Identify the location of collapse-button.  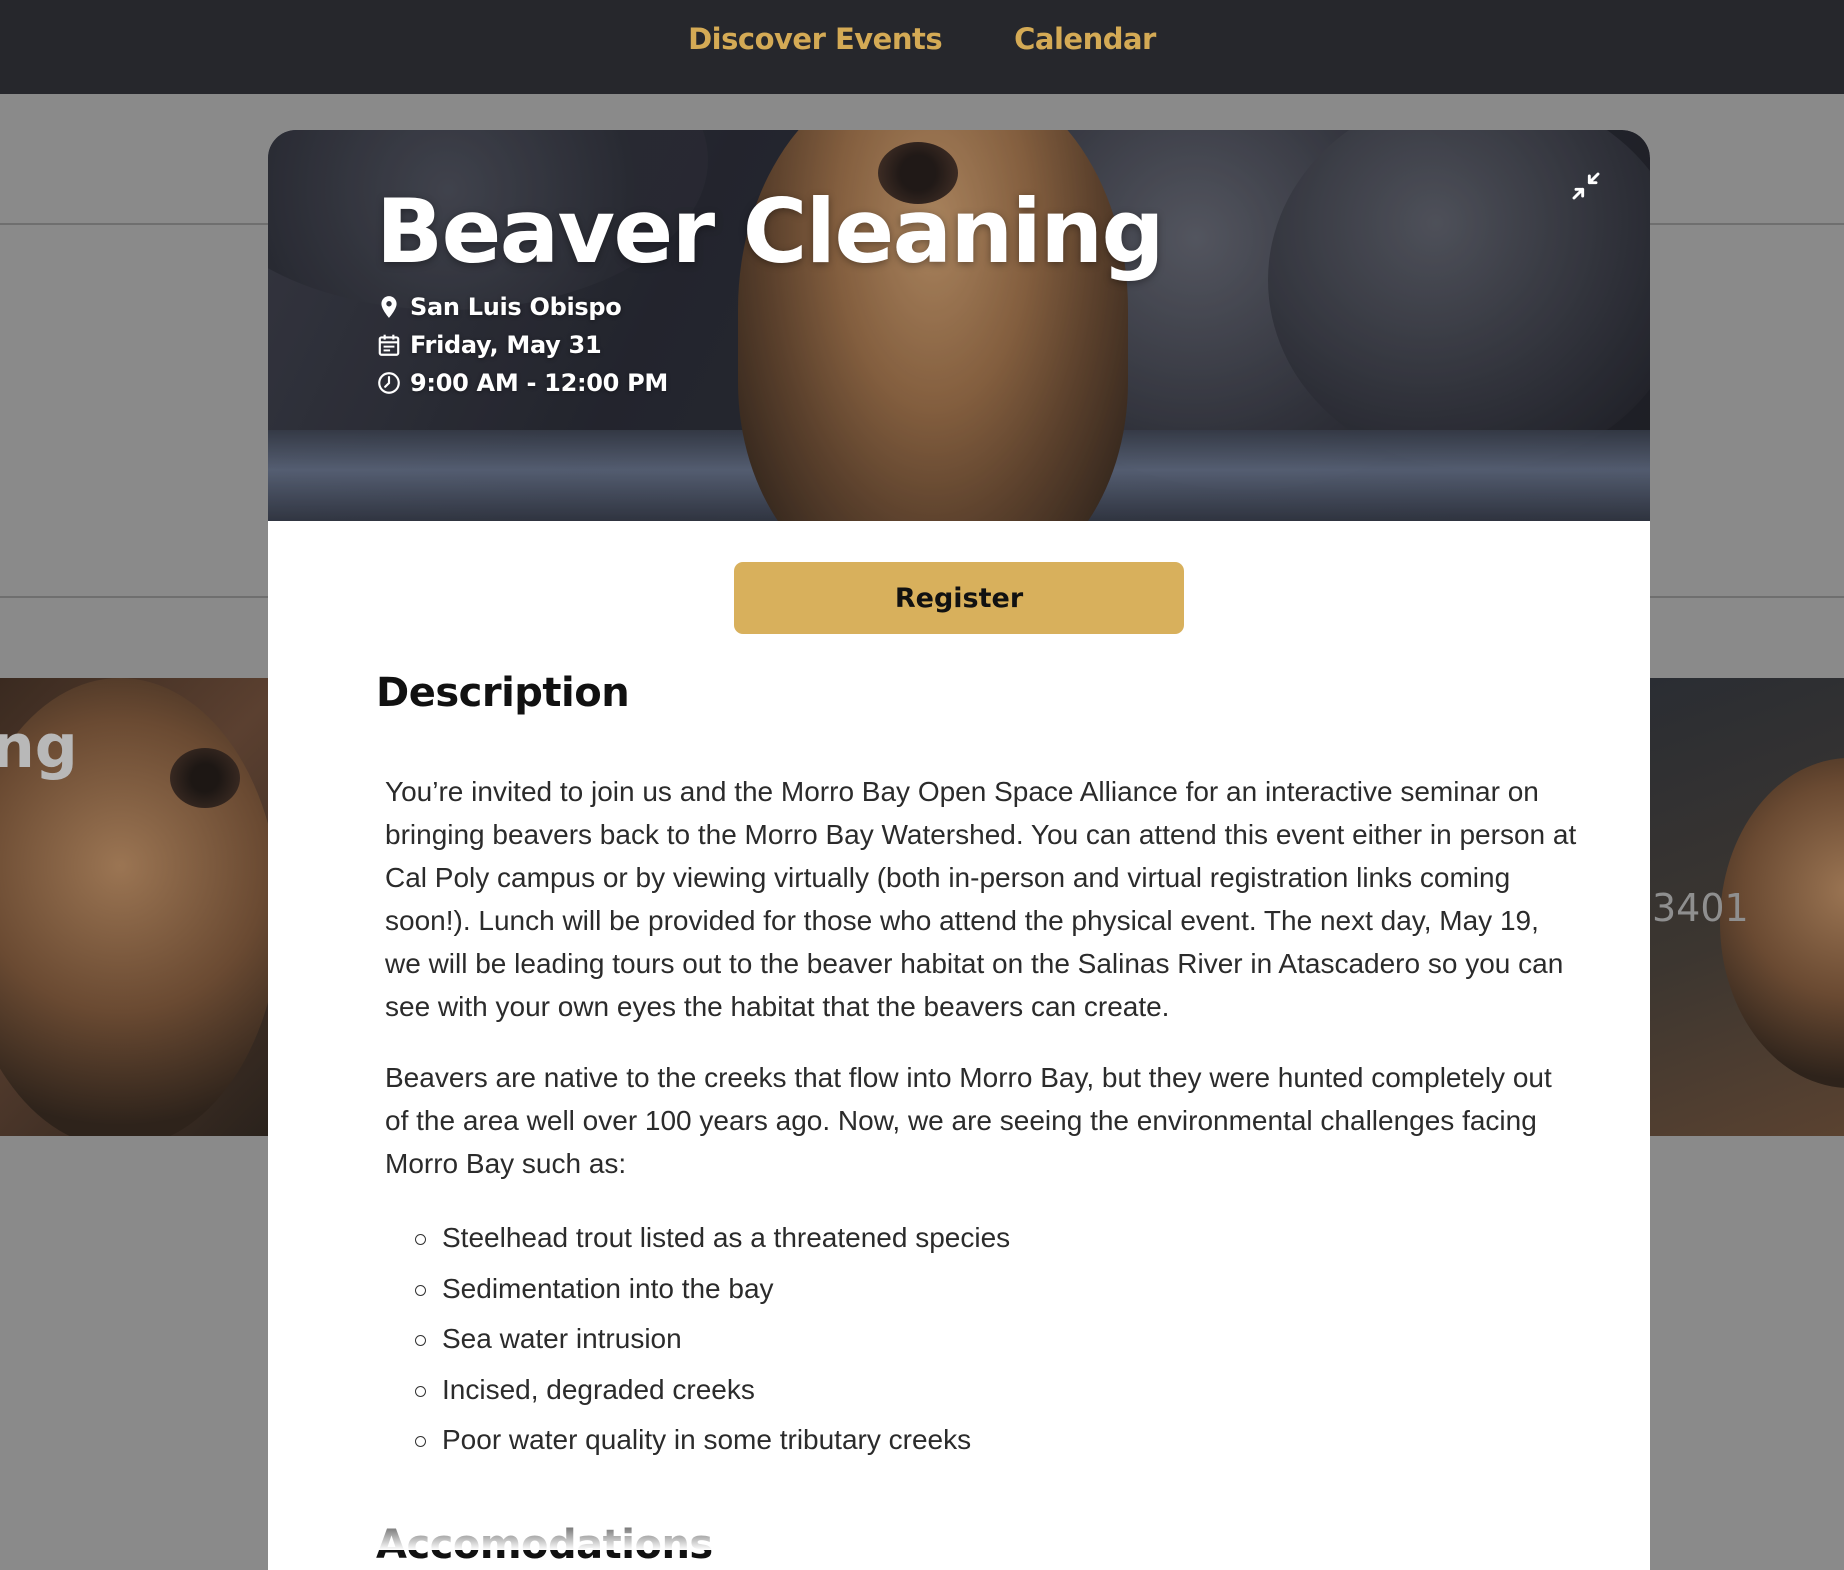
(1586, 186).